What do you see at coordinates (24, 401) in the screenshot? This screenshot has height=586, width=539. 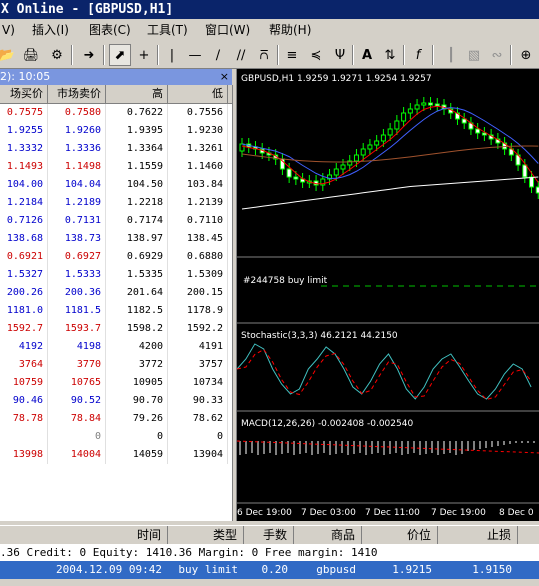 I see `cell-bid: 90.46` at bounding box center [24, 401].